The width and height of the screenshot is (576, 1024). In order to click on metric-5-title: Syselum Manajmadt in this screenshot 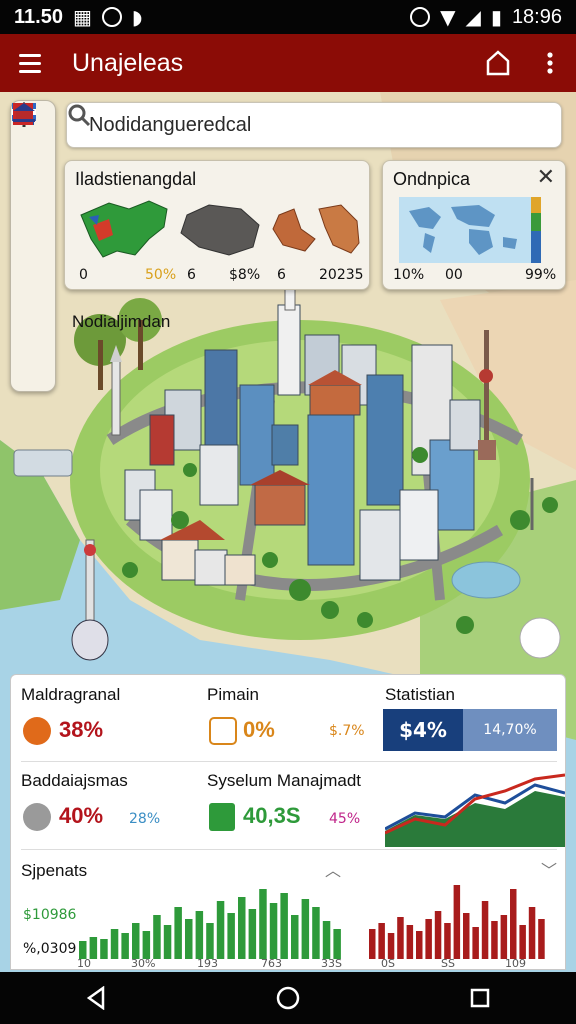, I will do `click(284, 780)`.